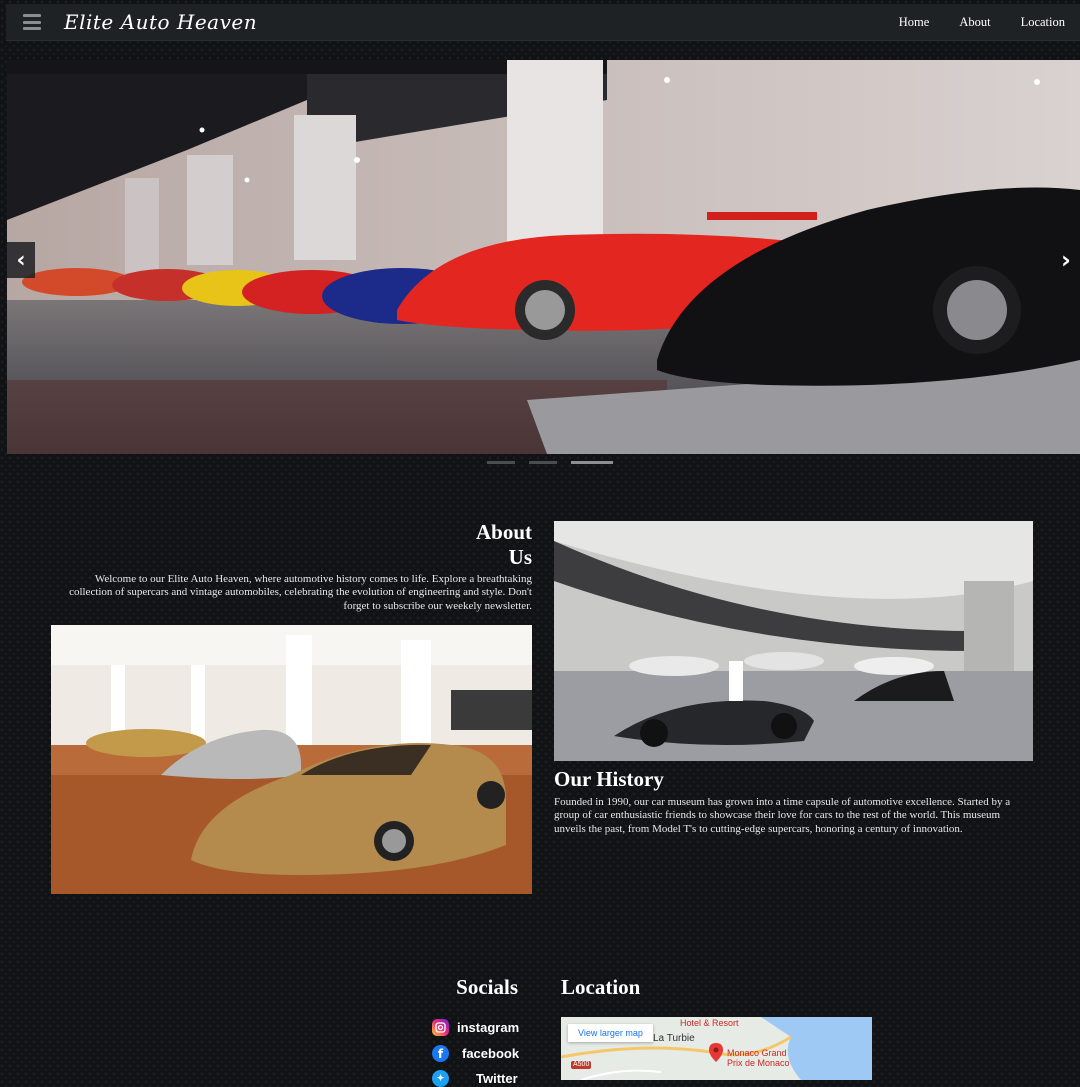  Describe the element at coordinates (974, 22) in the screenshot. I see `nav-link-about: About` at that location.